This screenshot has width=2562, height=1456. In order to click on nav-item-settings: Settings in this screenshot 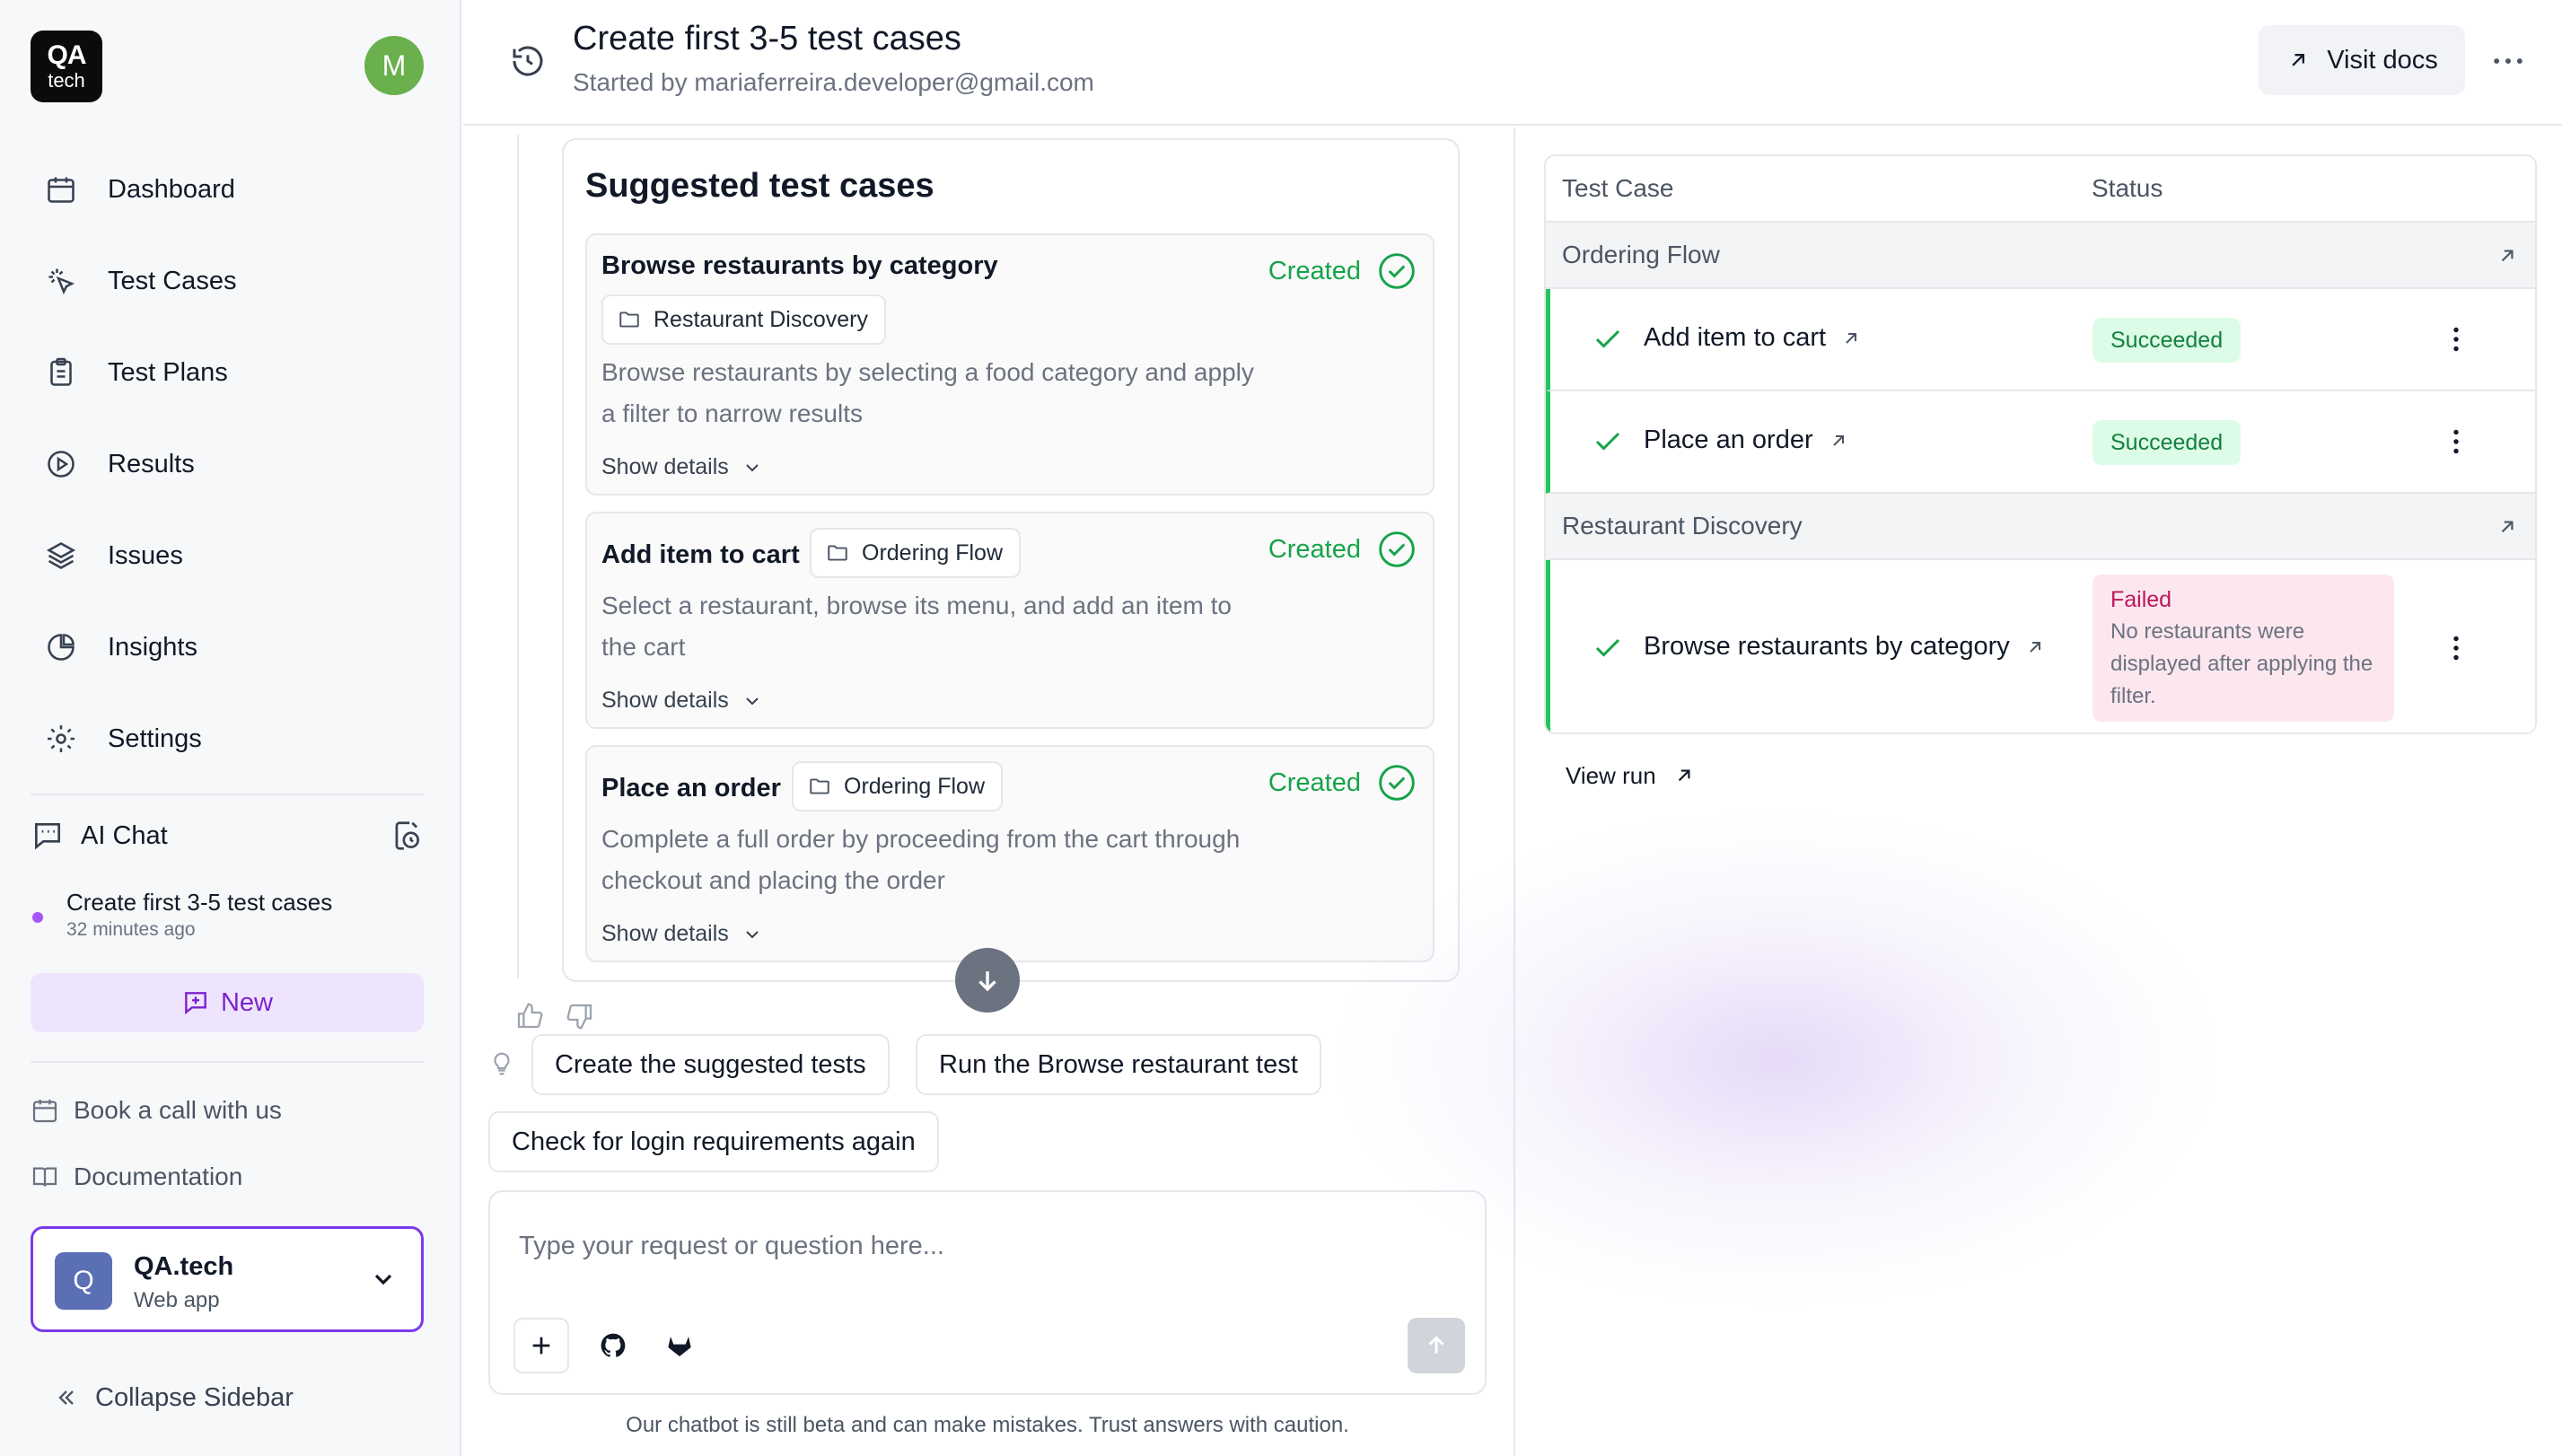, I will do `click(227, 739)`.